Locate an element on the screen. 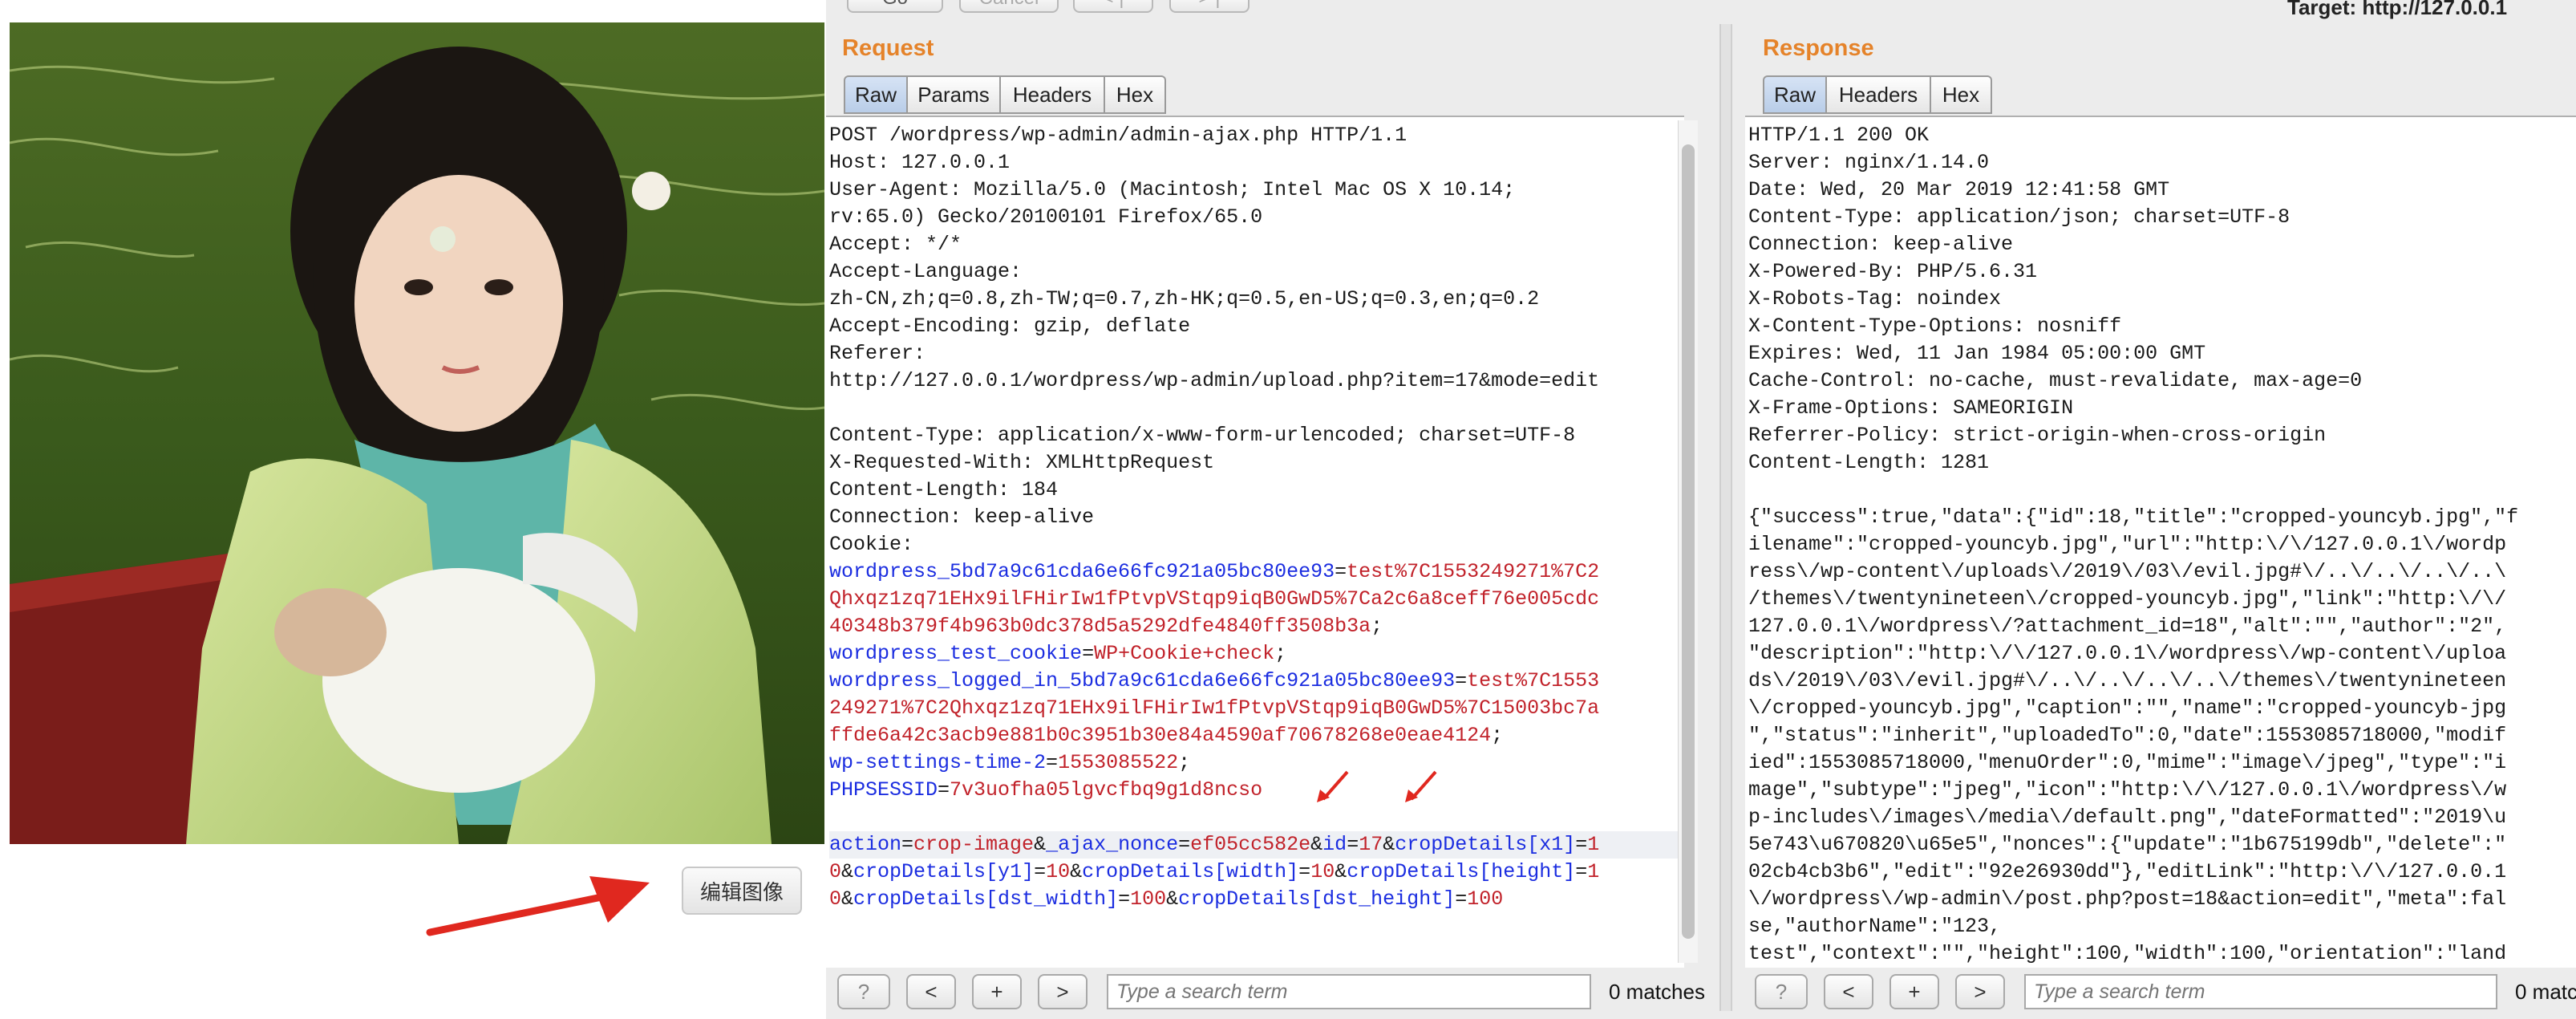 The image size is (2576, 1019). cancel-button: Cancel is located at coordinates (1009, 6).